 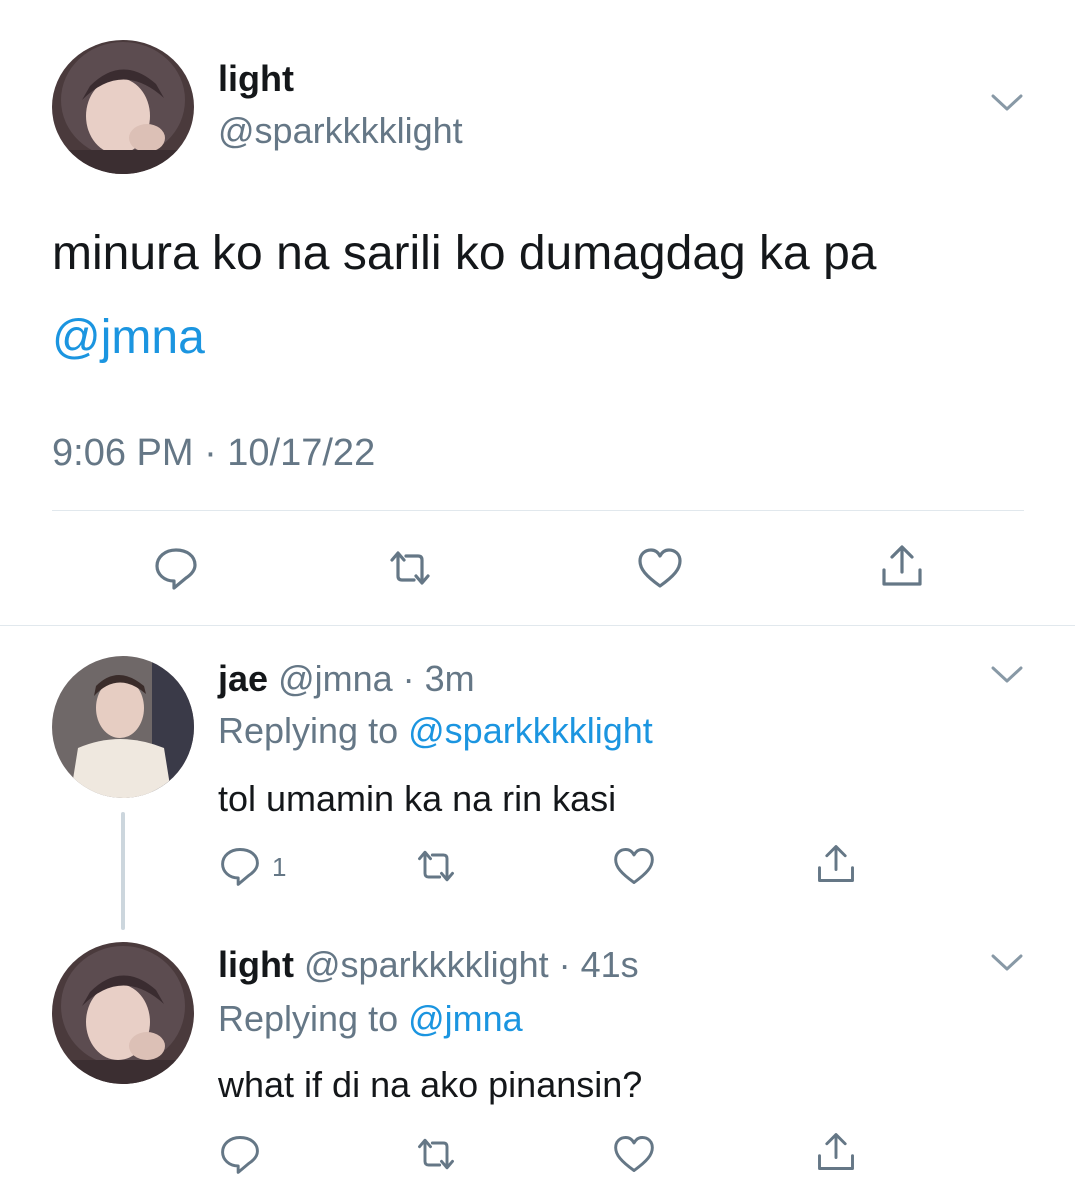 What do you see at coordinates (464, 253) in the screenshot?
I see `main-tweet-text: minura ko na sarili ko dumagdag ka pa` at bounding box center [464, 253].